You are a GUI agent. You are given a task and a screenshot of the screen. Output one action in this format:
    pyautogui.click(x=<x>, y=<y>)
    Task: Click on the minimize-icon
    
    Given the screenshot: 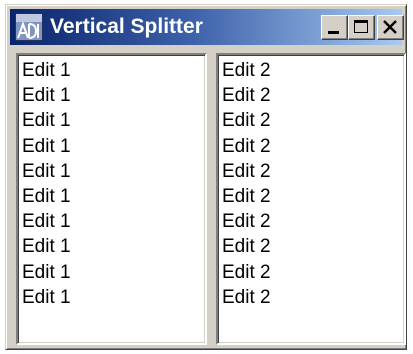 What is the action you would take?
    pyautogui.click(x=333, y=32)
    